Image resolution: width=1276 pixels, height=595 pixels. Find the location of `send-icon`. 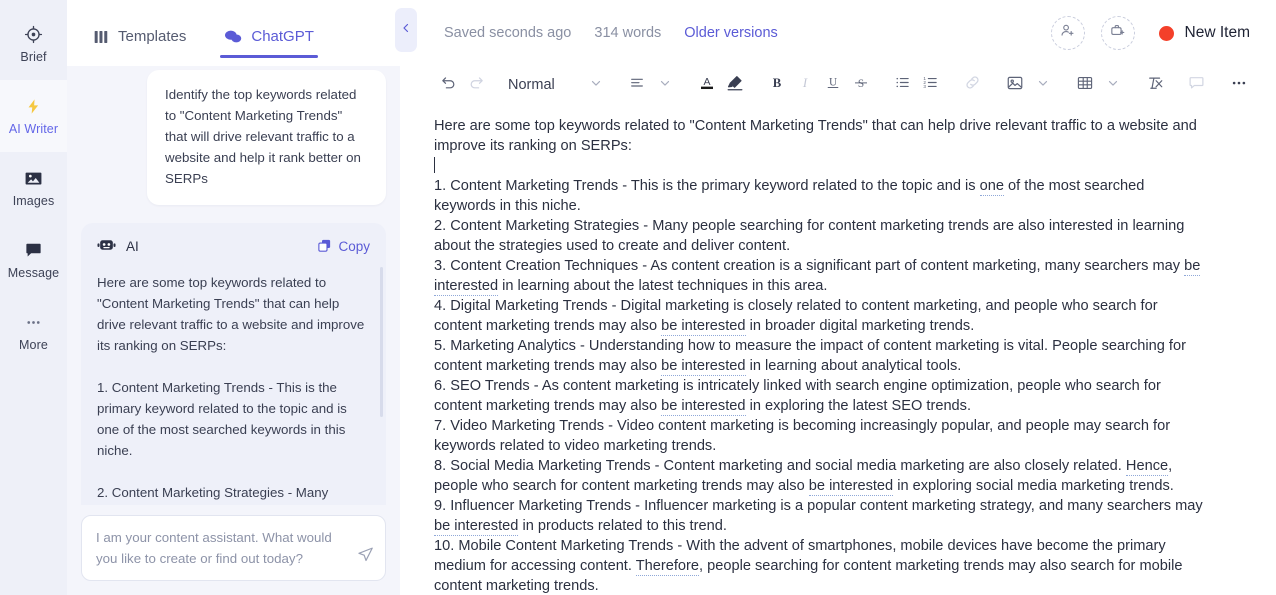

send-icon is located at coordinates (365, 557).